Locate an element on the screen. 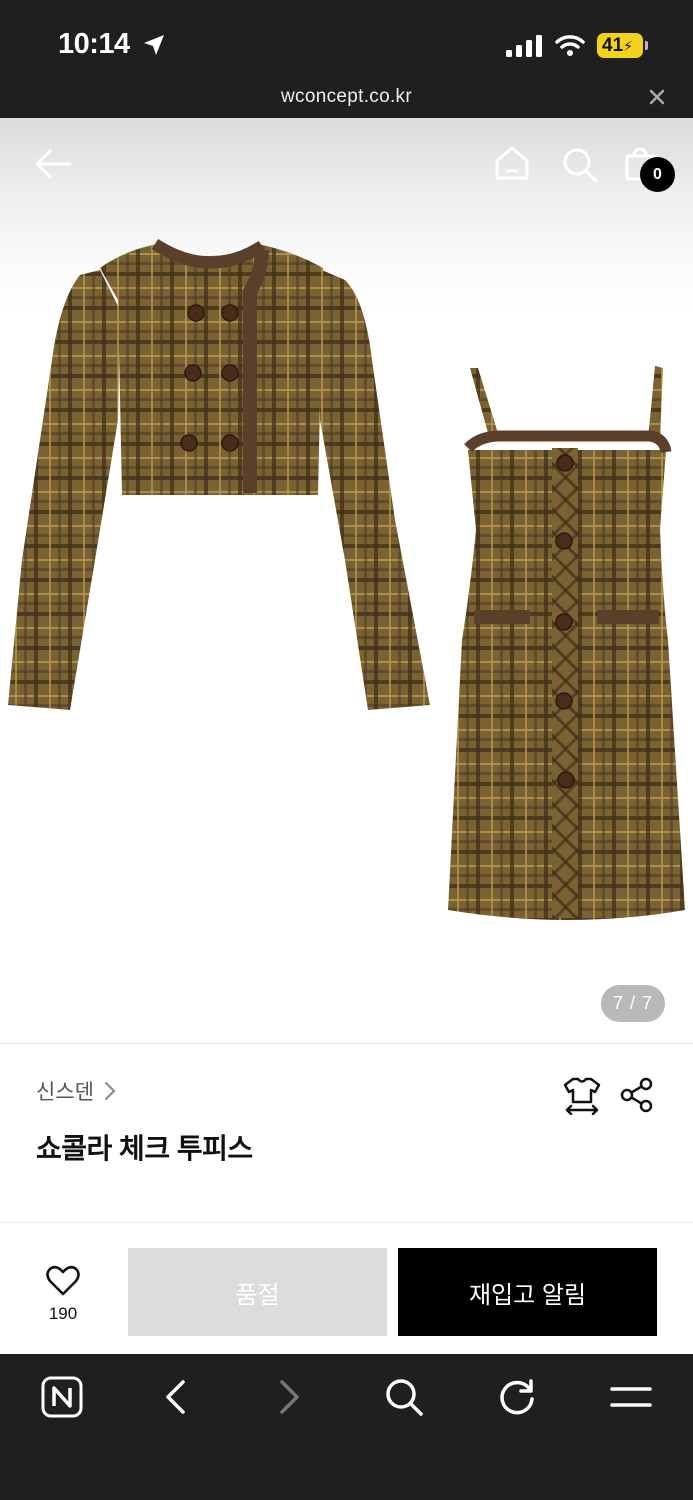 The height and width of the screenshot is (1500, 693). soldout-button: 품절 is located at coordinates (257, 1292).